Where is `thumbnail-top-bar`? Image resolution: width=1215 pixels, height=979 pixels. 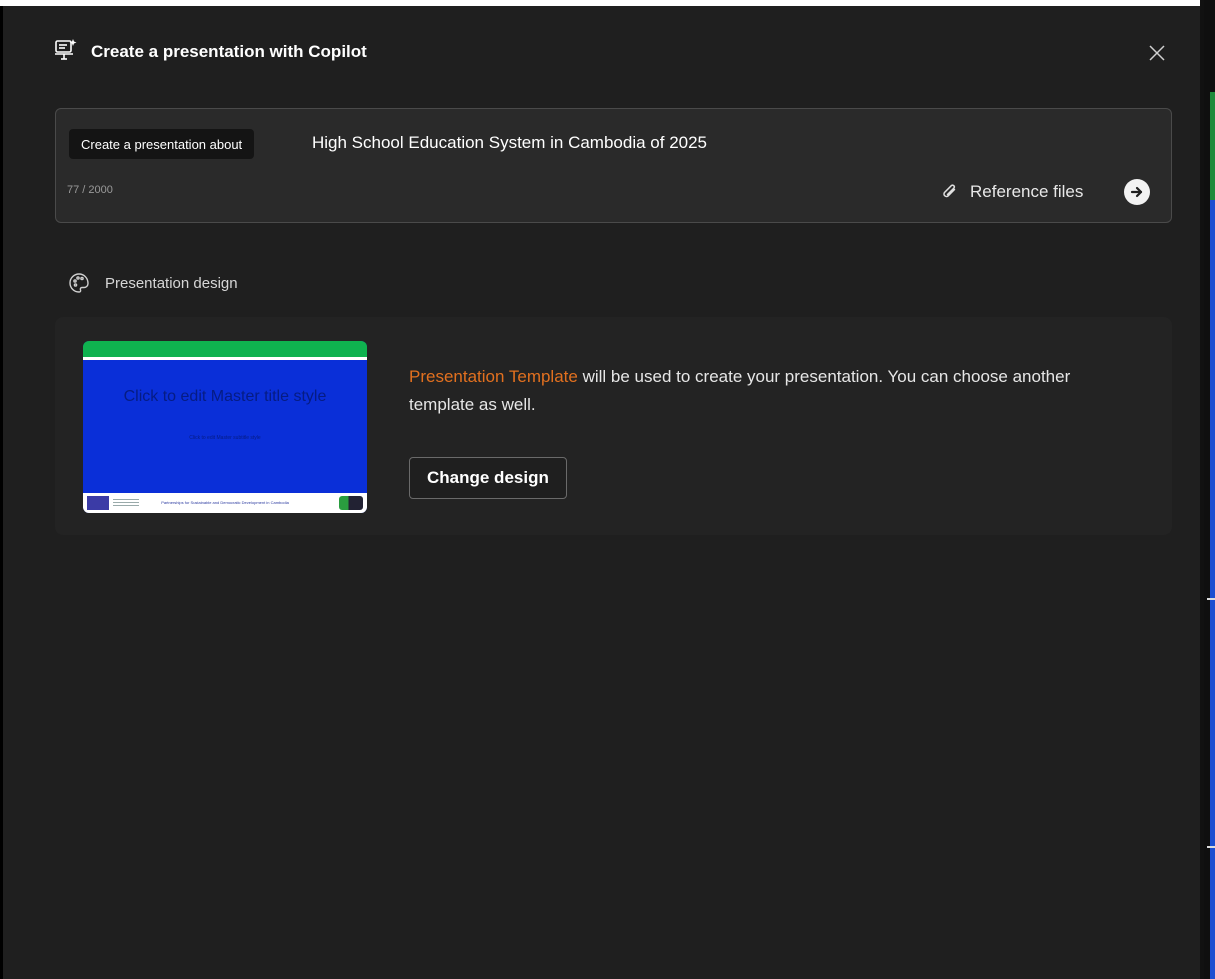 thumbnail-top-bar is located at coordinates (225, 349).